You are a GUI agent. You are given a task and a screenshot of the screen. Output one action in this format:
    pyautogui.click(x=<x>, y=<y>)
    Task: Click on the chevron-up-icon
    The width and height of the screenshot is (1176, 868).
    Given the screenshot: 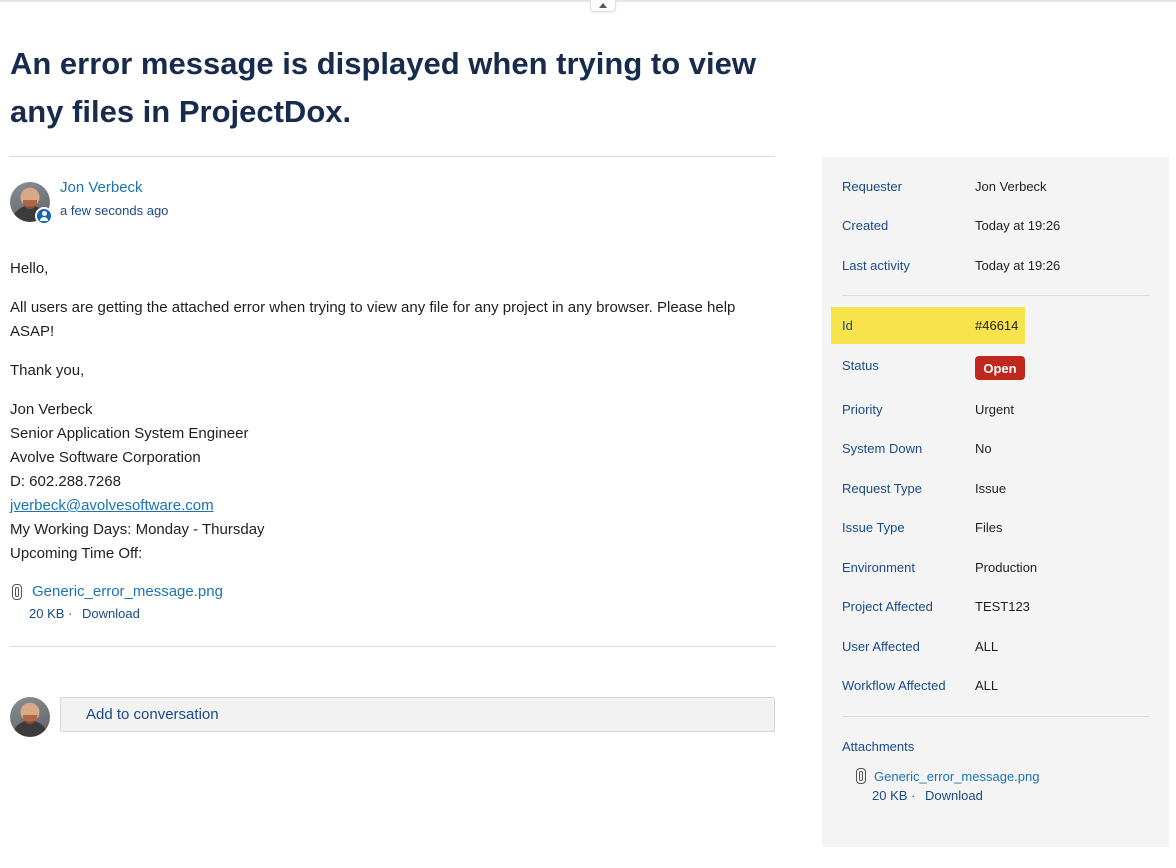 What is the action you would take?
    pyautogui.click(x=603, y=5)
    